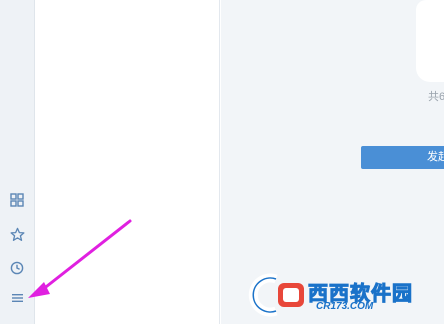 The width and height of the screenshot is (444, 324). What do you see at coordinates (17, 268) in the screenshot?
I see `clock-icon` at bounding box center [17, 268].